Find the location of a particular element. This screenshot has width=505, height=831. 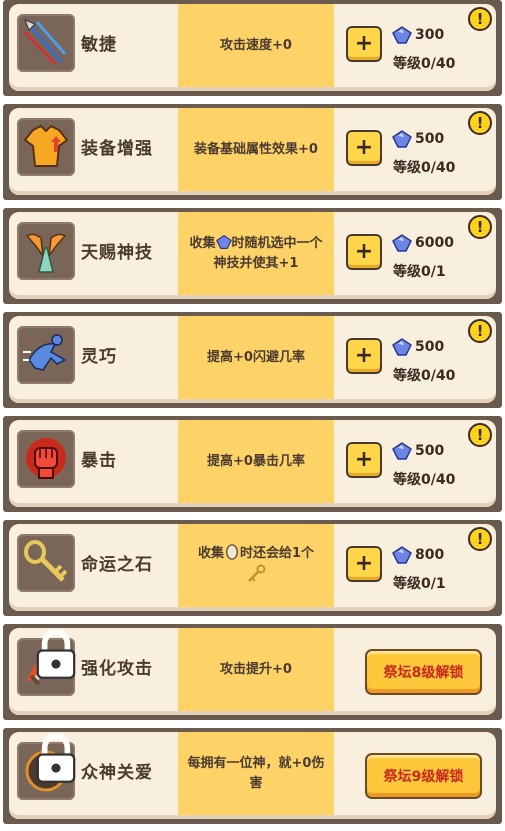

fist-icon is located at coordinates (46, 459).